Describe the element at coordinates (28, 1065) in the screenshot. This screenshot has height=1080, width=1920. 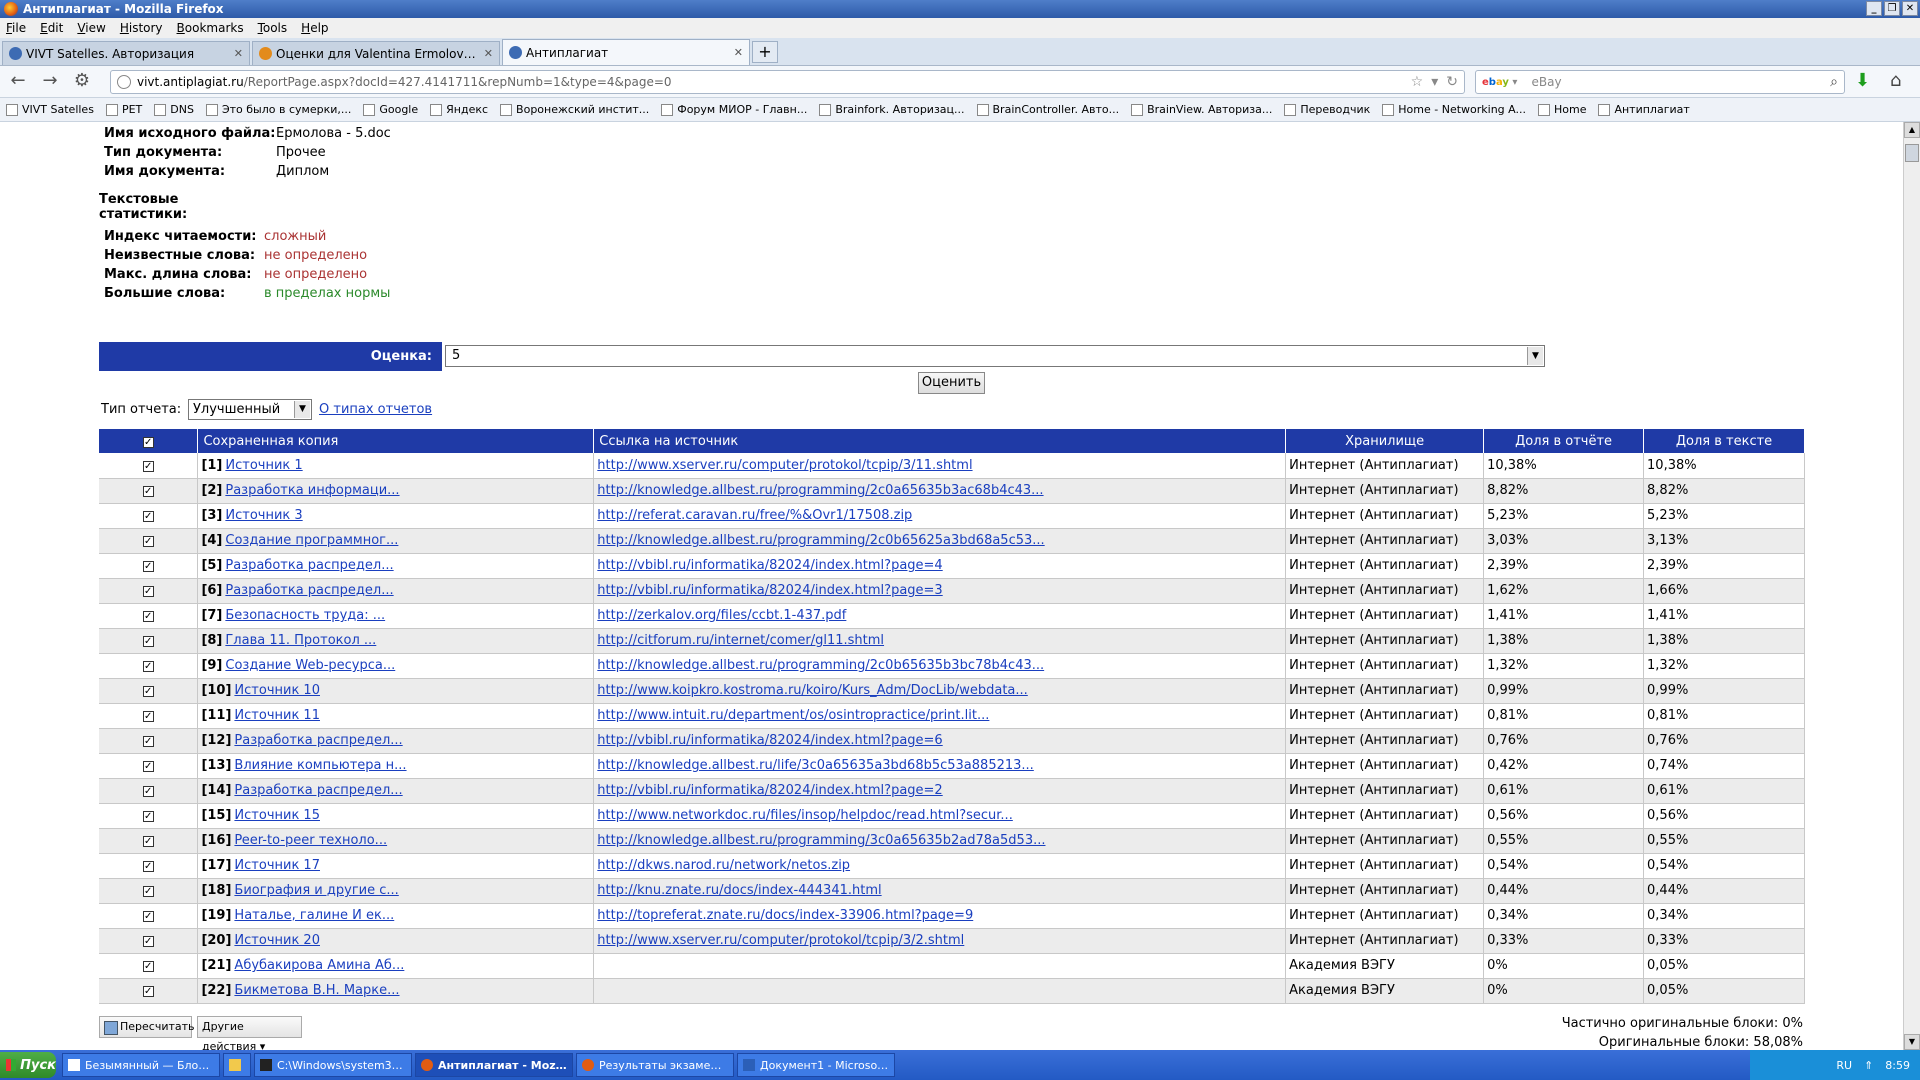
I see `start-button: Пуск` at that location.